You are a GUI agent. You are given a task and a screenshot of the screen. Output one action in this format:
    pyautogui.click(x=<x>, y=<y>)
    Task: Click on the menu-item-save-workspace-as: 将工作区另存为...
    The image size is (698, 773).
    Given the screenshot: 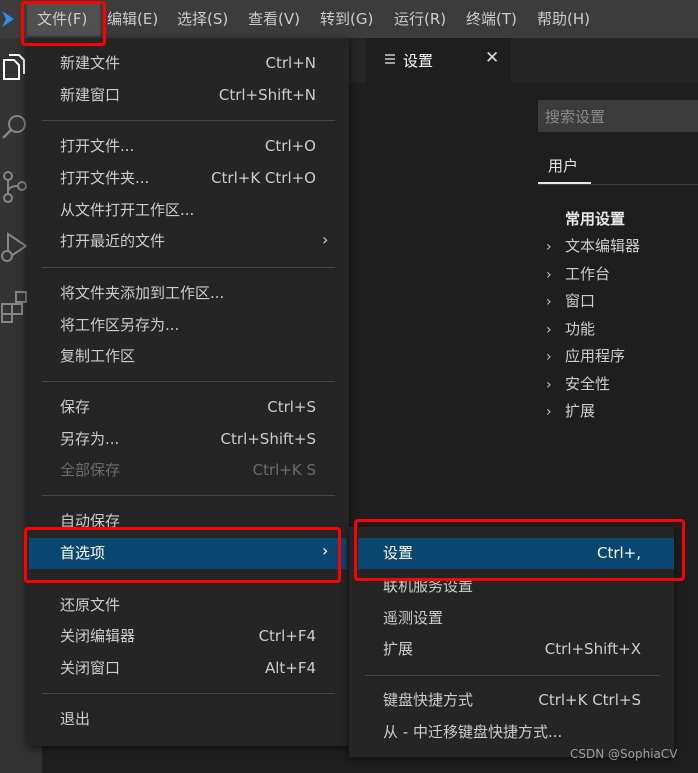 What is the action you would take?
    pyautogui.click(x=188, y=325)
    